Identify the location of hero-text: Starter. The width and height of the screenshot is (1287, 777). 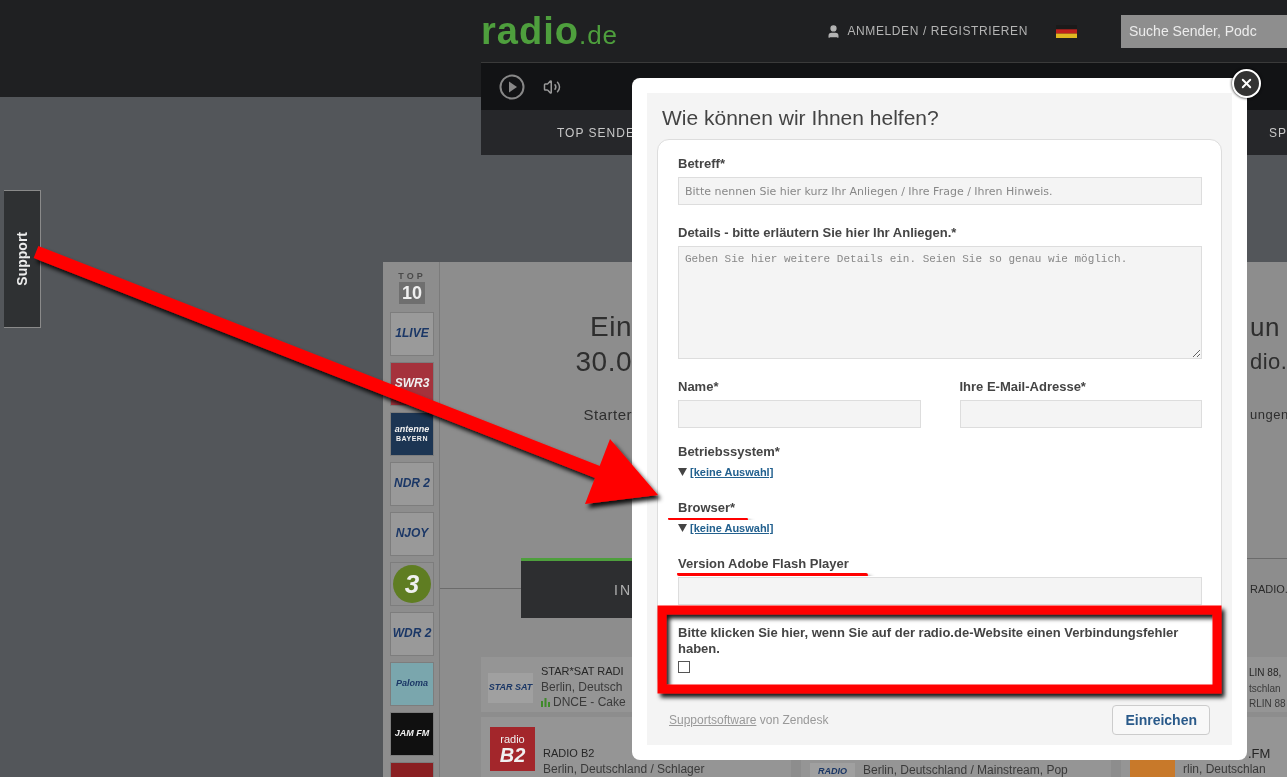
(607, 415).